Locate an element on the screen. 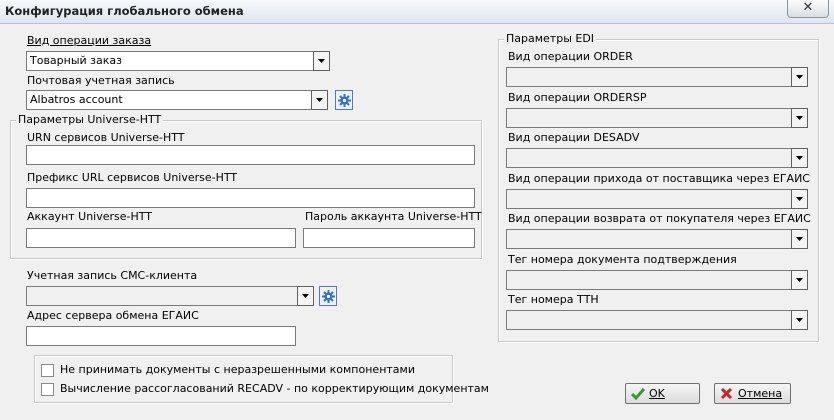 The image size is (834, 420). mail-account-settings-button is located at coordinates (344, 100).